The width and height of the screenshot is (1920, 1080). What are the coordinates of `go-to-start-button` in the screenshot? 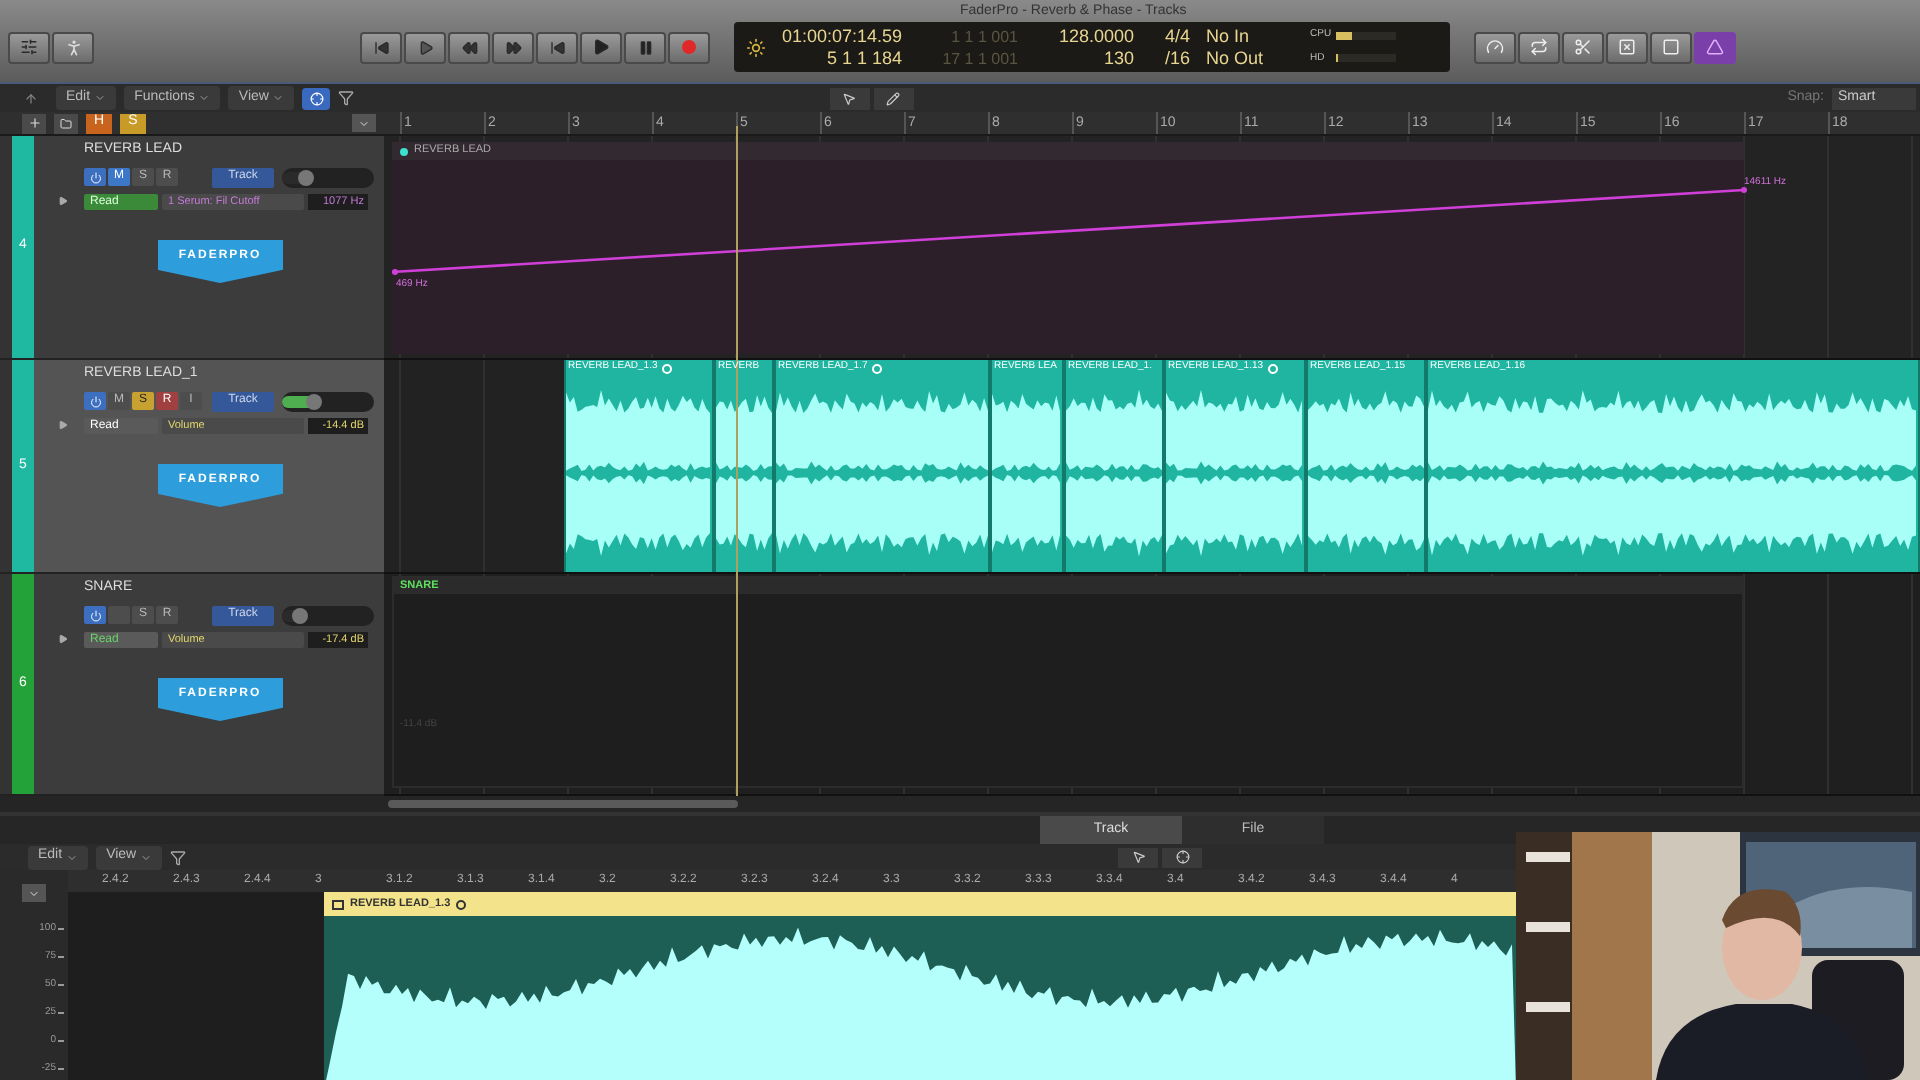 It's located at (557, 47).